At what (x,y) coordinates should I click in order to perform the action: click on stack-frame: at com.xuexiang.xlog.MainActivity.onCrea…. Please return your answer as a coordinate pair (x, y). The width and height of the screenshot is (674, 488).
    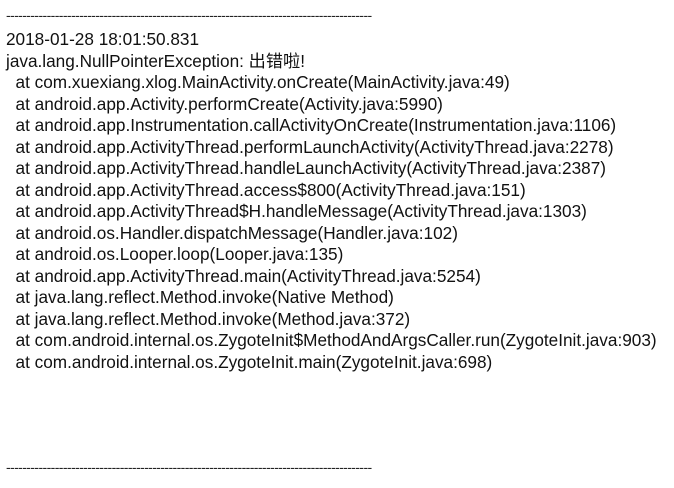
    Looking at the image, I should click on (258, 82).